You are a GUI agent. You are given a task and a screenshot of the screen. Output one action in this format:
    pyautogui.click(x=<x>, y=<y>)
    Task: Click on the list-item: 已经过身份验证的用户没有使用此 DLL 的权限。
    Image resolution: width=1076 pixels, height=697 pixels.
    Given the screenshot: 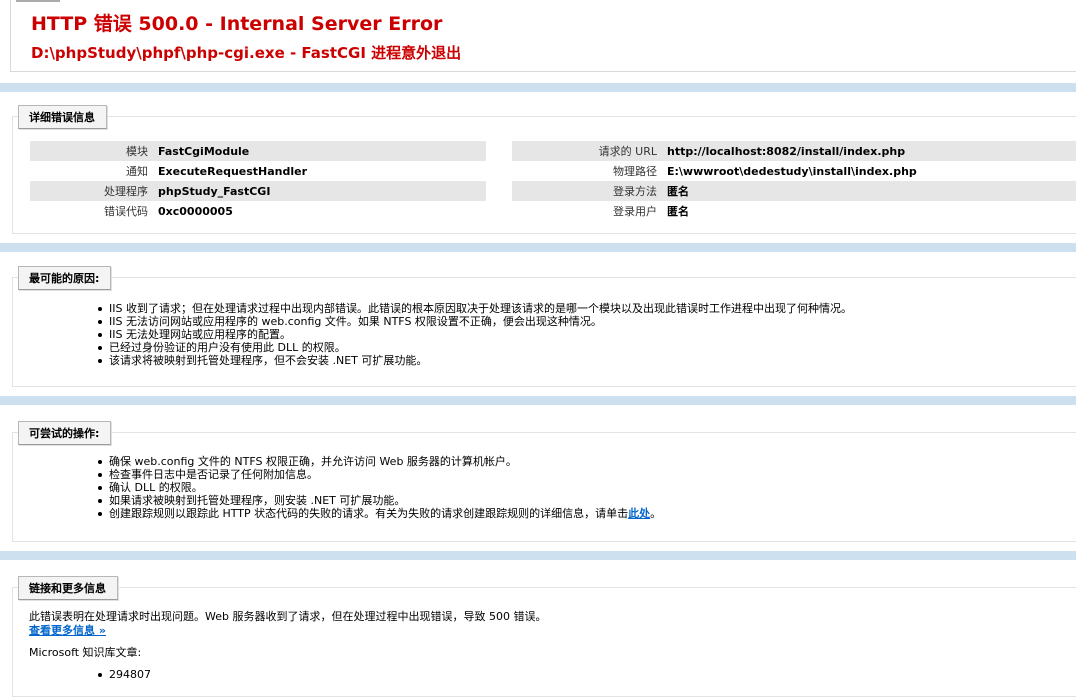 What is the action you would take?
    pyautogui.click(x=473, y=347)
    